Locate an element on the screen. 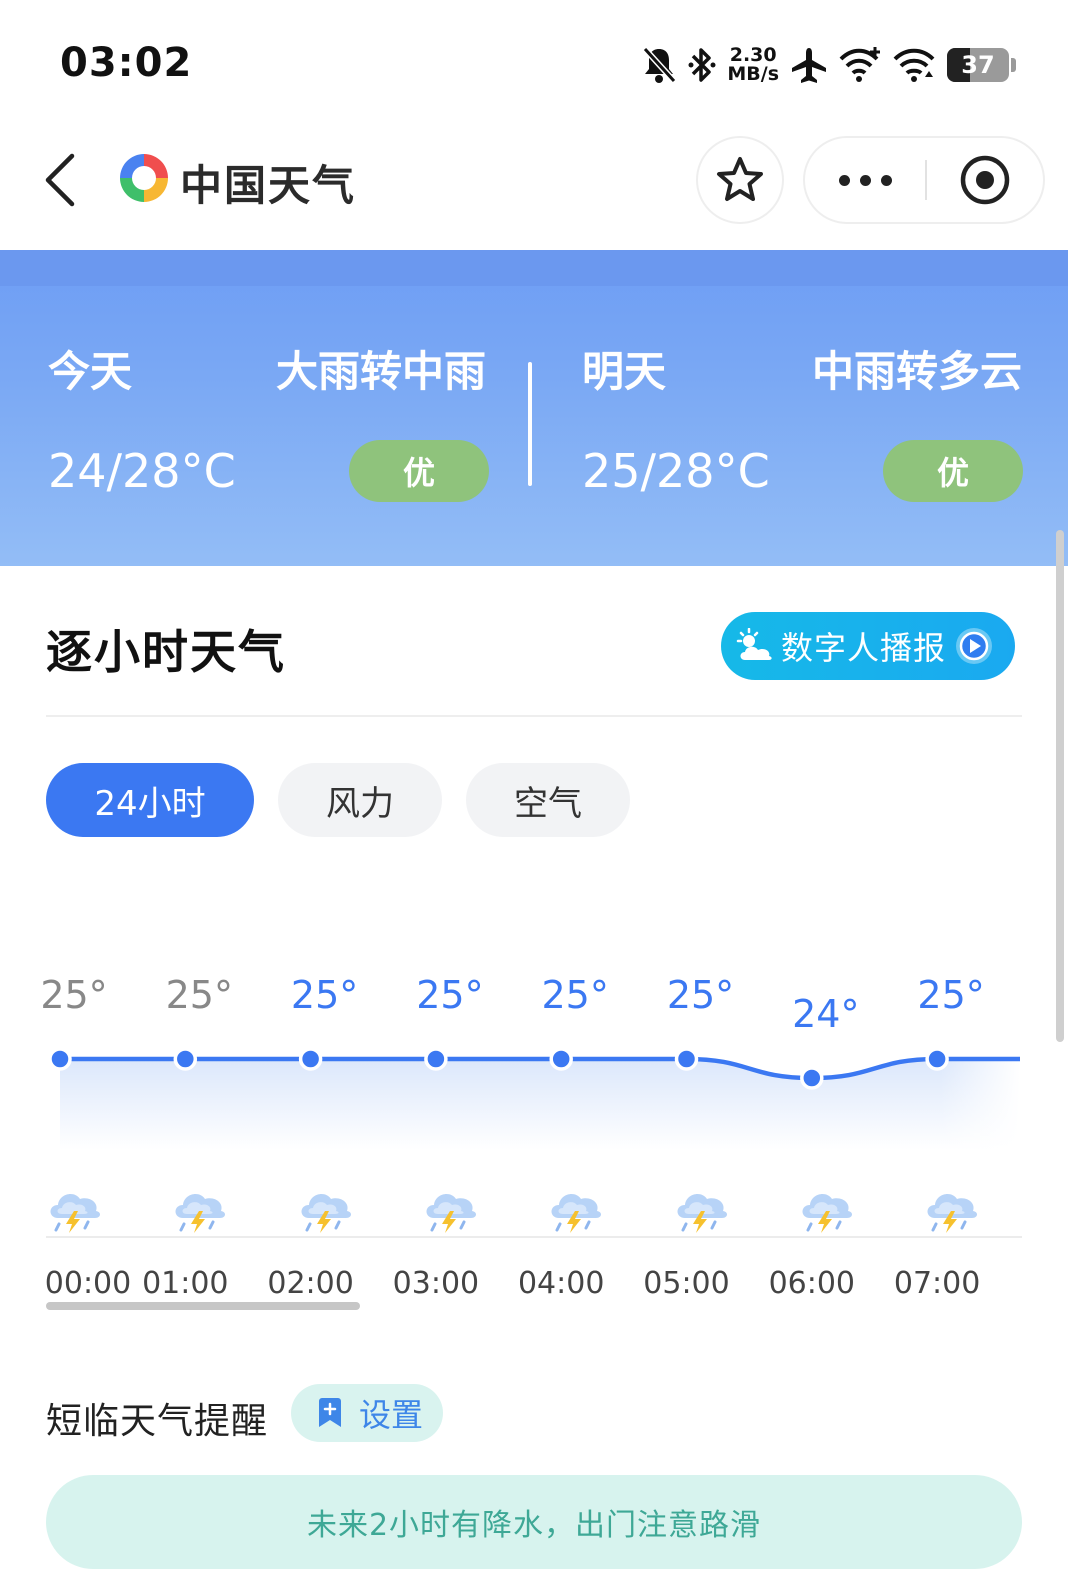 The width and height of the screenshot is (1080, 1585). hour-time-label: 03:00 is located at coordinates (436, 1283).